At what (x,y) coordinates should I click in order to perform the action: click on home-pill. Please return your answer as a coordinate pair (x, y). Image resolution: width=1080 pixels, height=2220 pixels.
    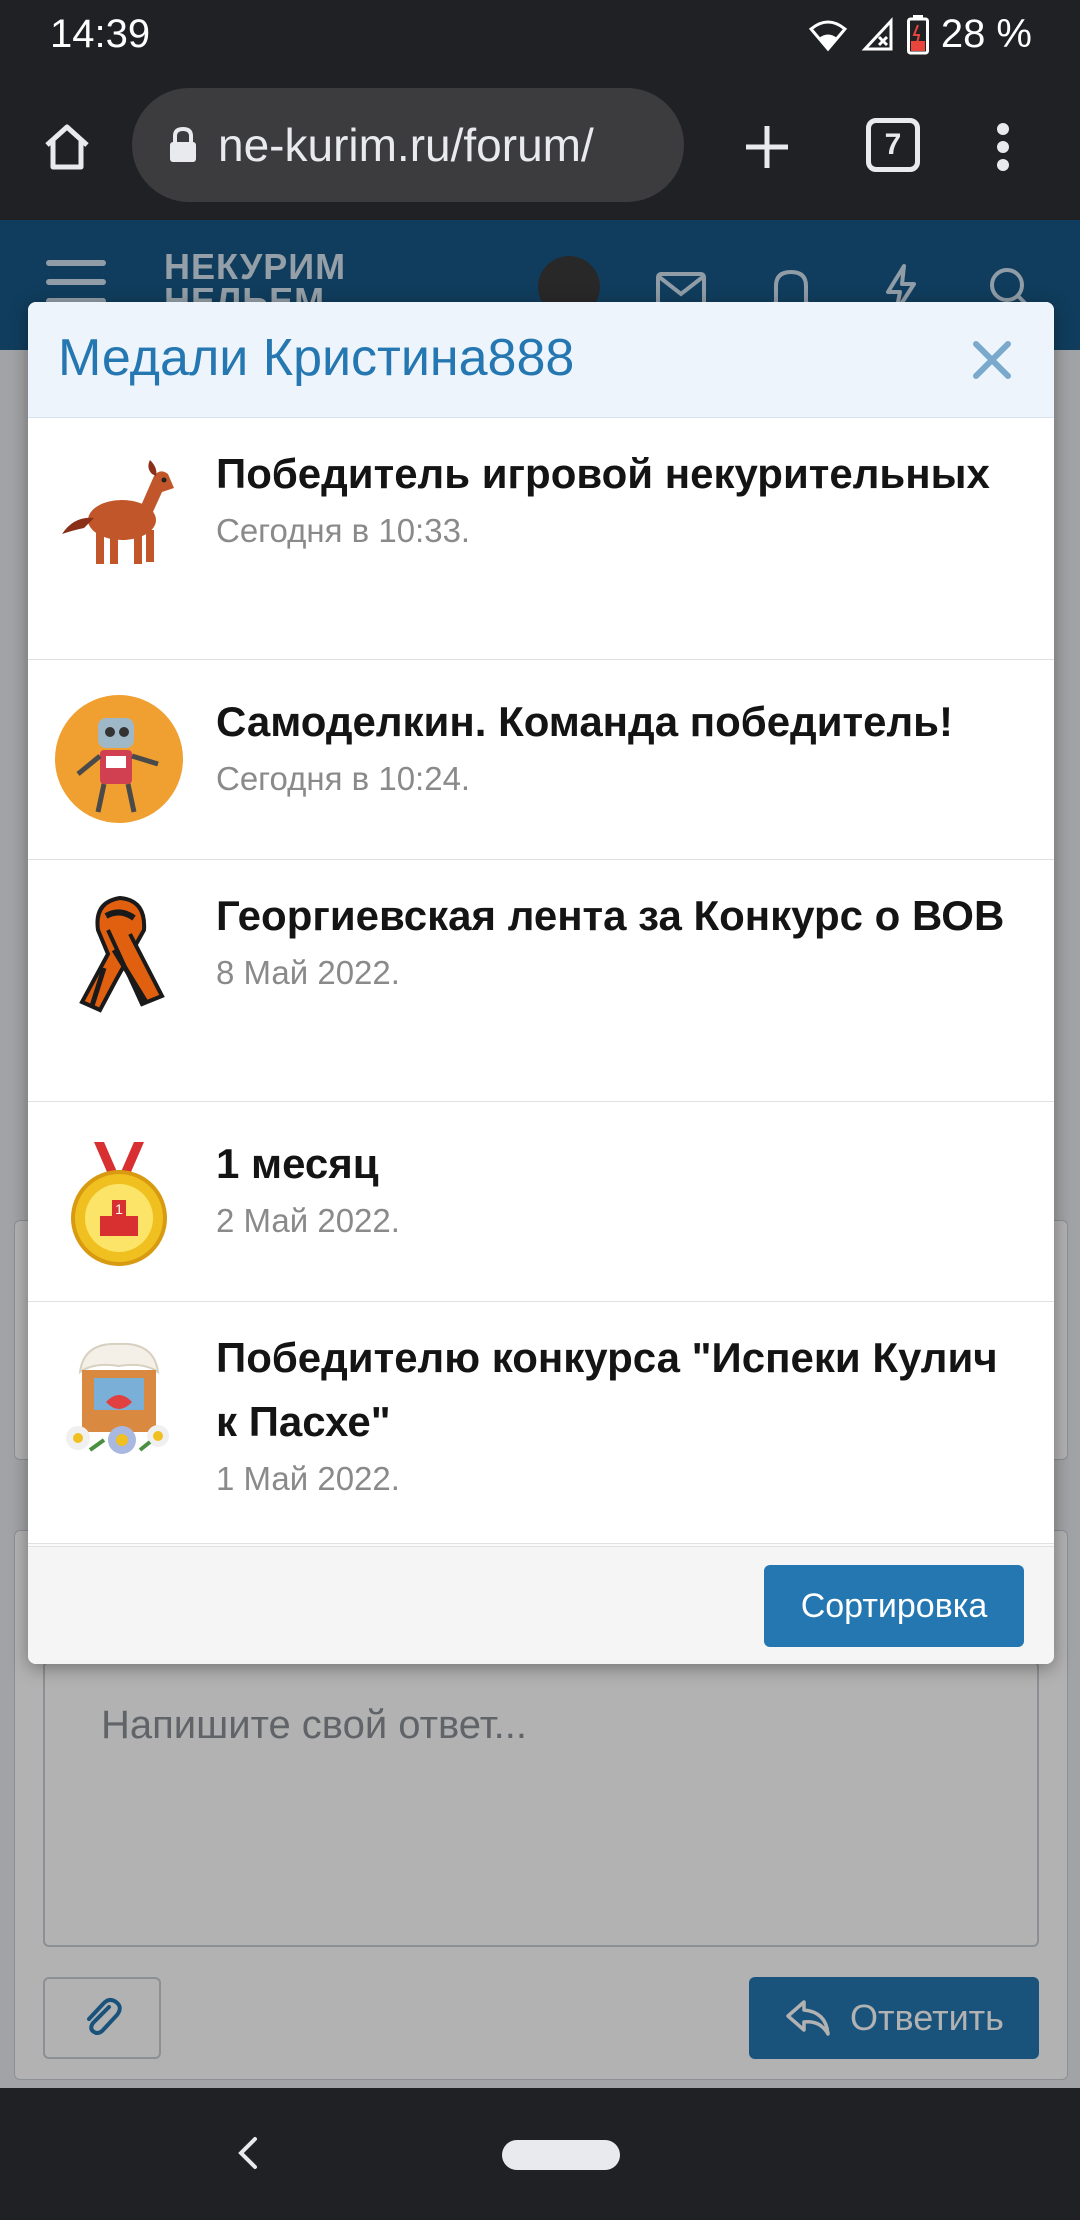
    Looking at the image, I should click on (561, 2155).